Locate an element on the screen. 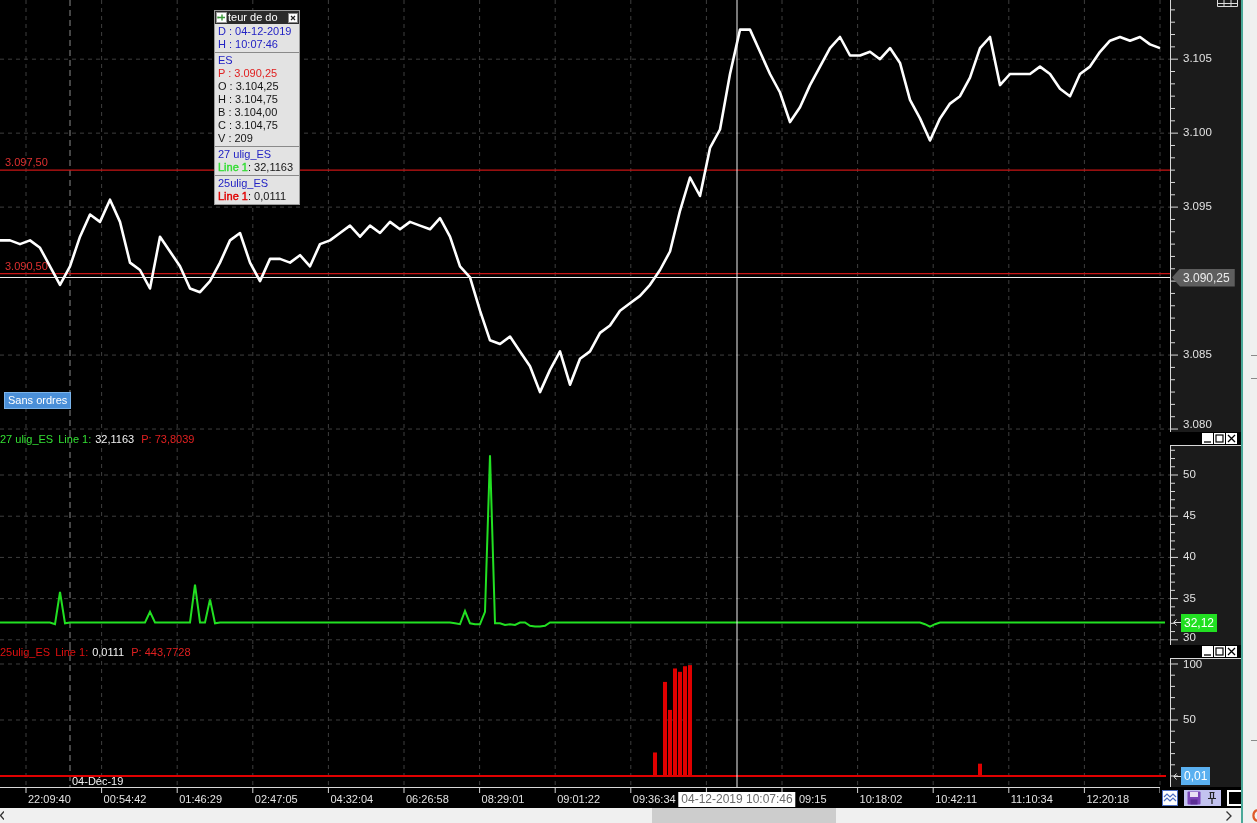 This screenshot has height=823, width=1257. move-icon is located at coordinates (221, 17).